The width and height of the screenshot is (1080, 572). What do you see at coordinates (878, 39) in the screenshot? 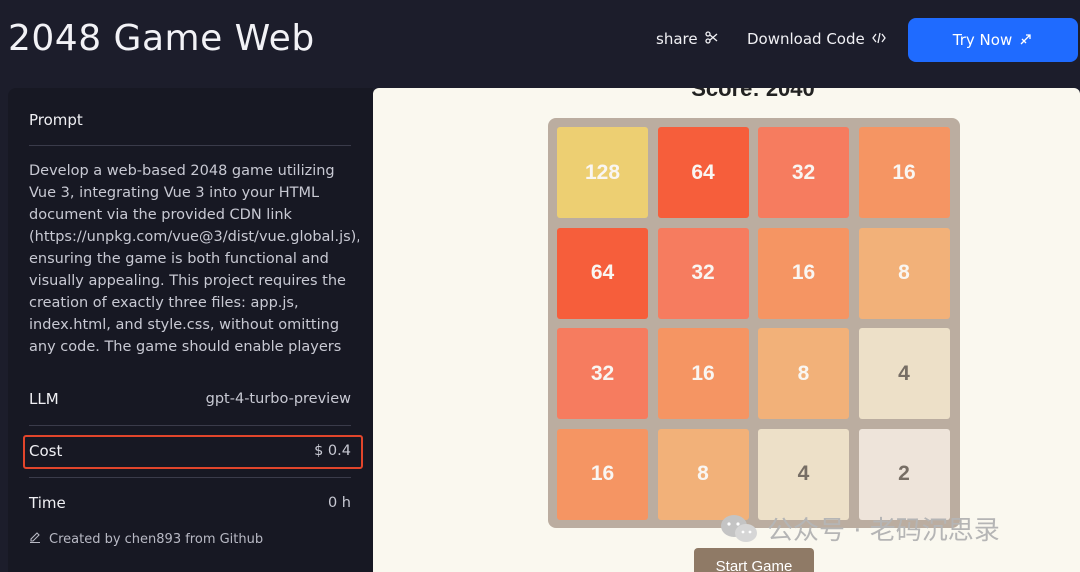
I see `code-icon` at bounding box center [878, 39].